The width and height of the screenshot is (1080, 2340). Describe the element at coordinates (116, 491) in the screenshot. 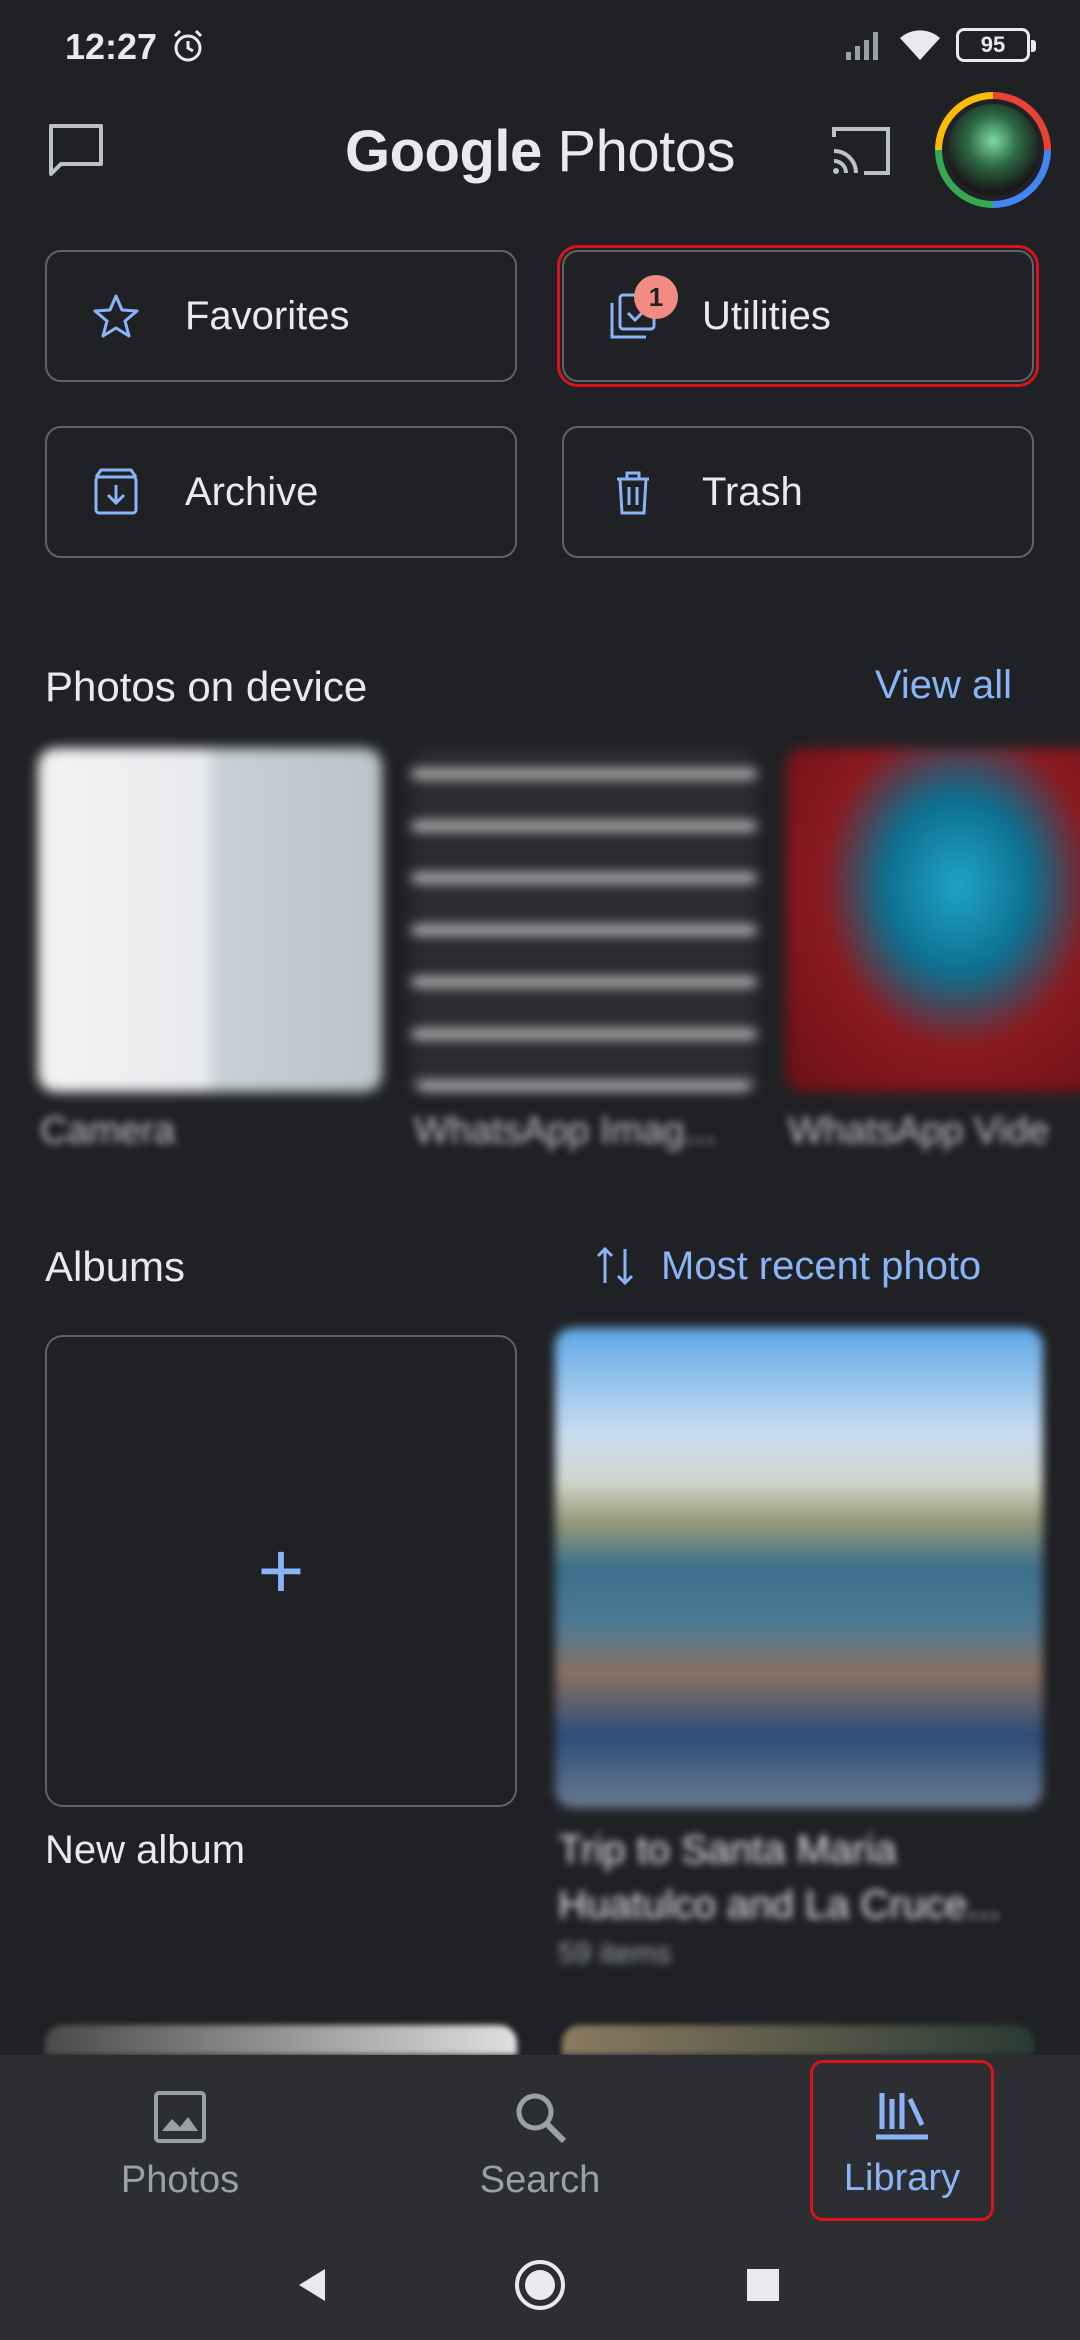

I see `archive-icon` at that location.